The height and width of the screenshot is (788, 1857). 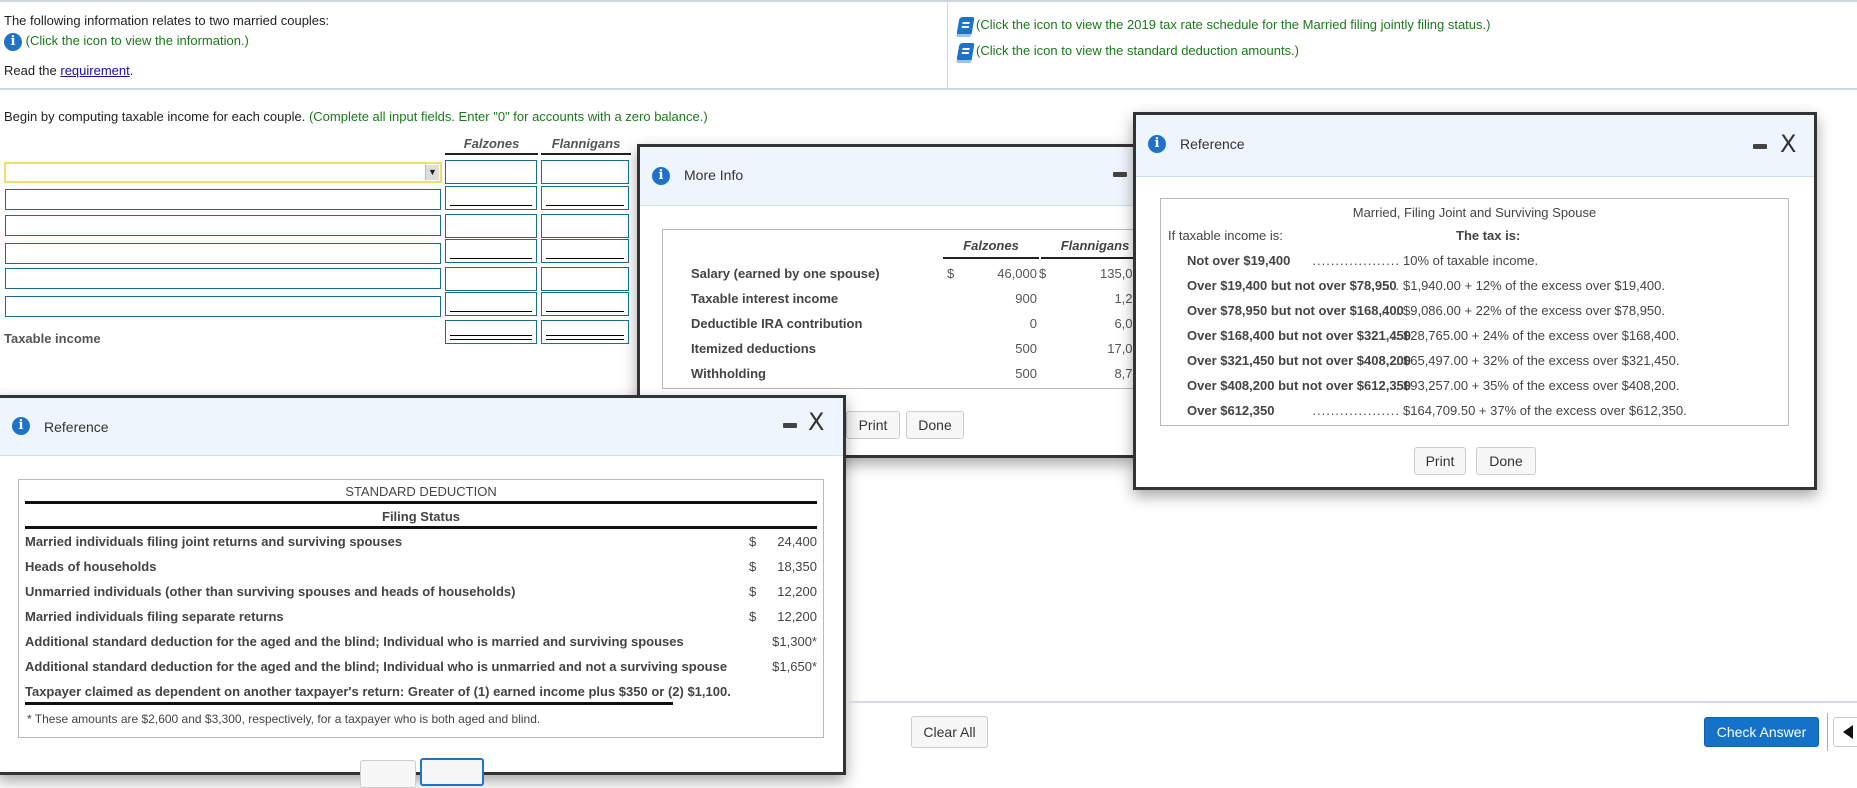 I want to click on account-select: ▼, so click(x=223, y=172).